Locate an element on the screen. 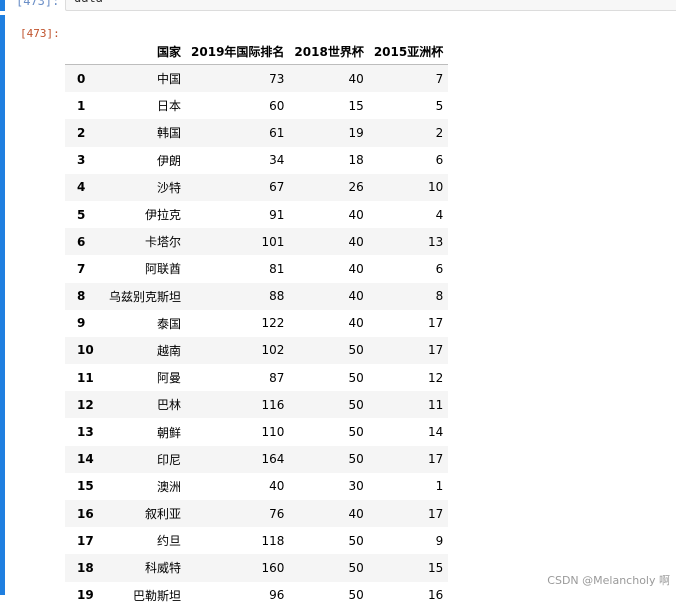  table-cell: 12 is located at coordinates (435, 377).